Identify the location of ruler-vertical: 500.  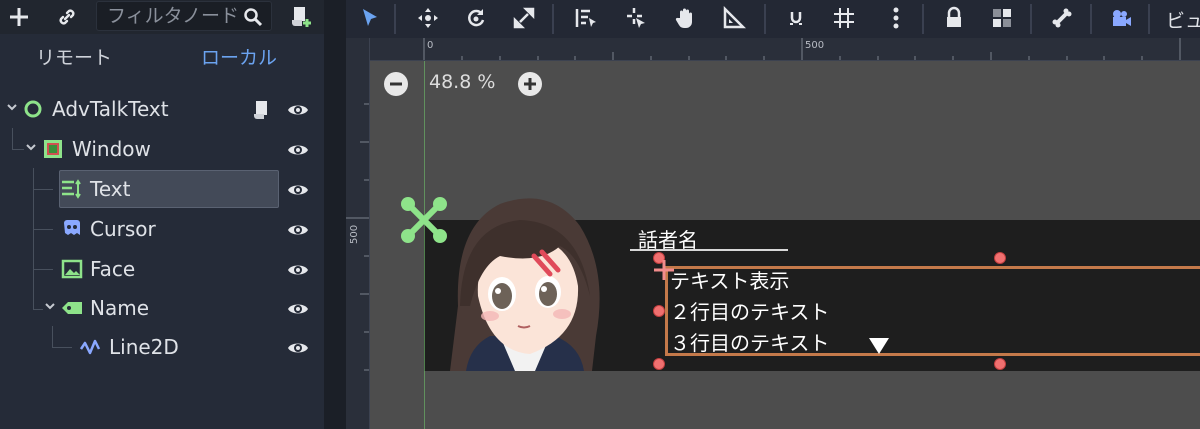
(358, 233).